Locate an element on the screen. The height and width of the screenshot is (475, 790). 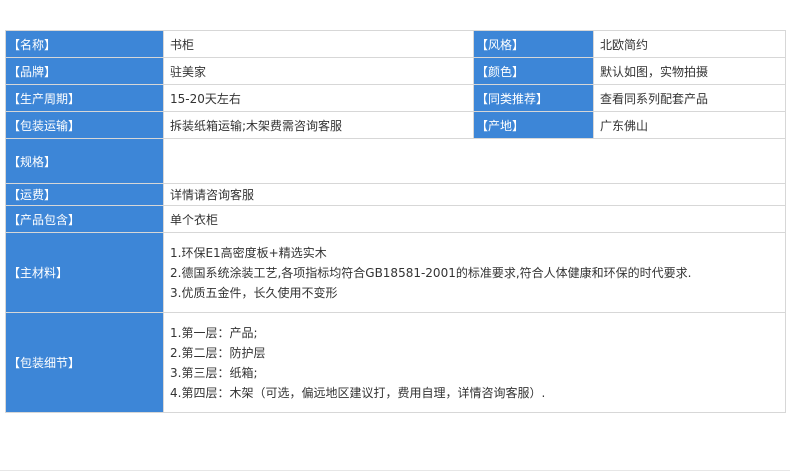
row-value-color: 默认如图，实物拍摄 is located at coordinates (690, 71).